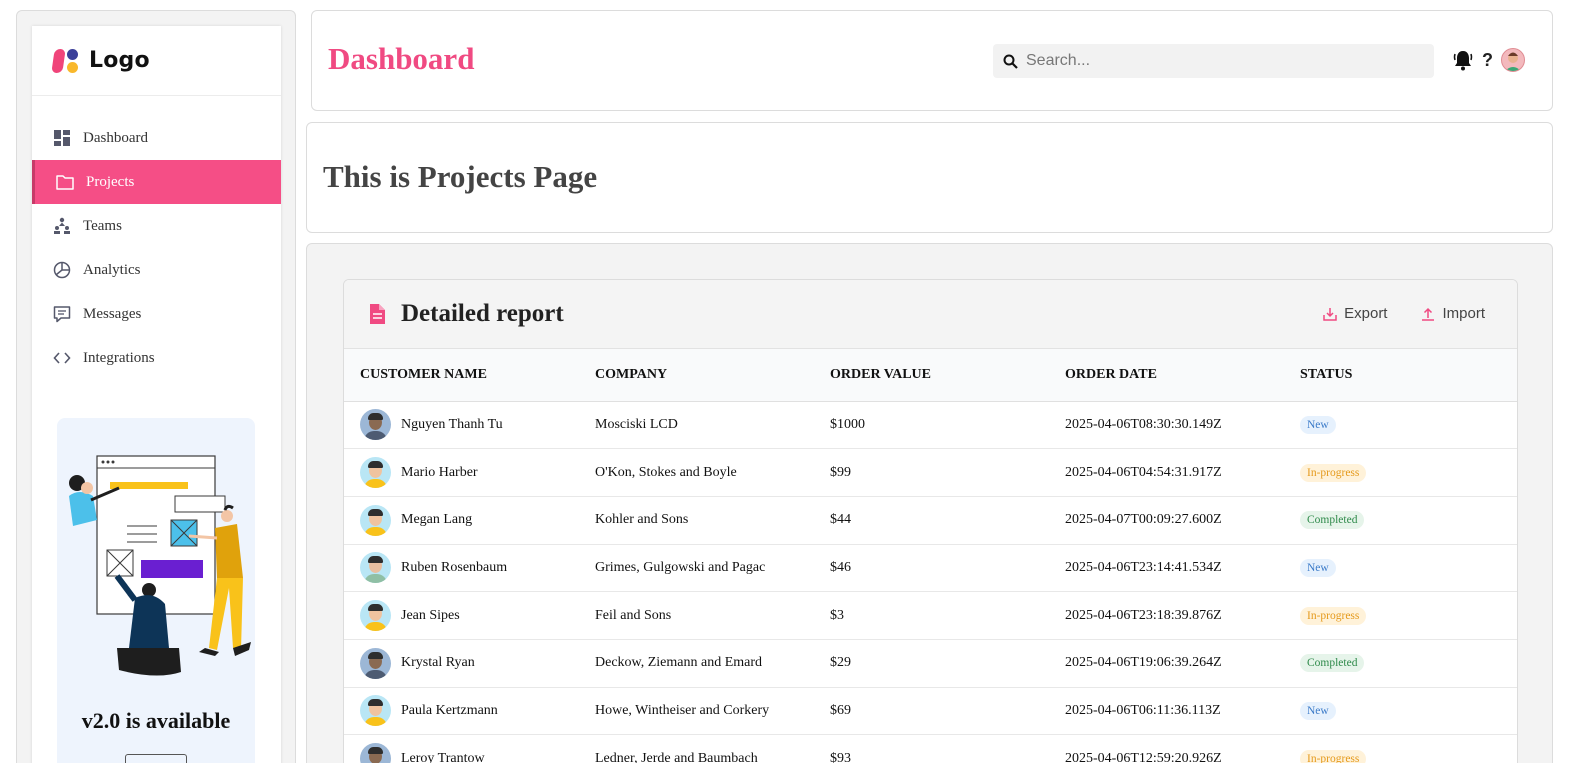  I want to click on order-date-cell: 2025-04-07T00:09:27.600Z, so click(1143, 520).